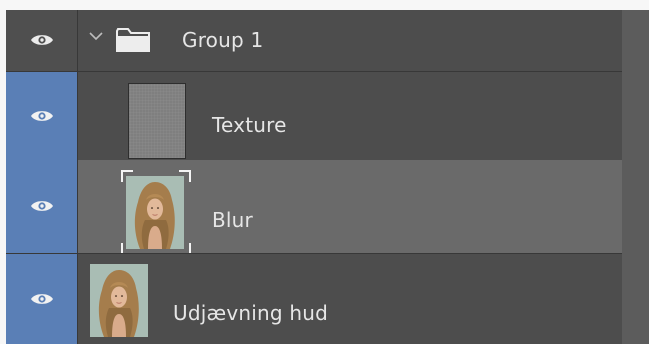  What do you see at coordinates (222, 40) in the screenshot?
I see `layer-name-group: Group 1` at bounding box center [222, 40].